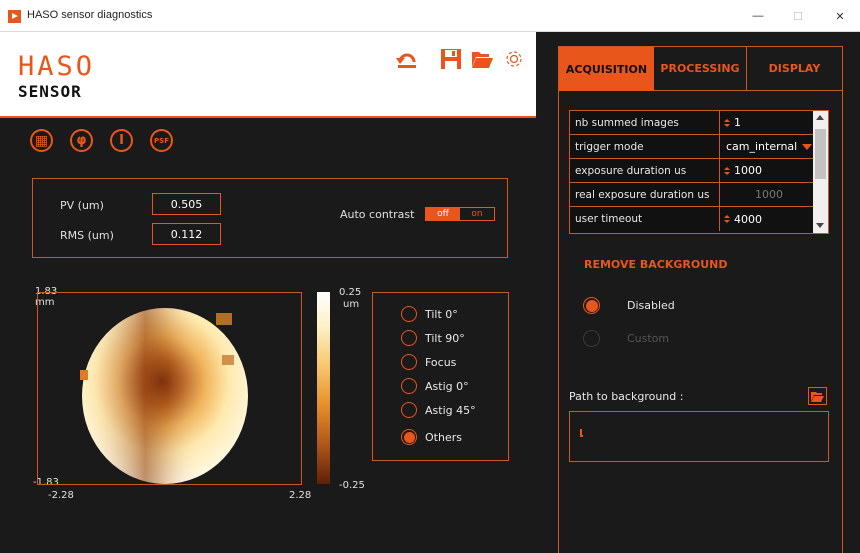 This screenshot has width=860, height=553. What do you see at coordinates (477, 214) in the screenshot?
I see `toggle-on-option: on` at bounding box center [477, 214].